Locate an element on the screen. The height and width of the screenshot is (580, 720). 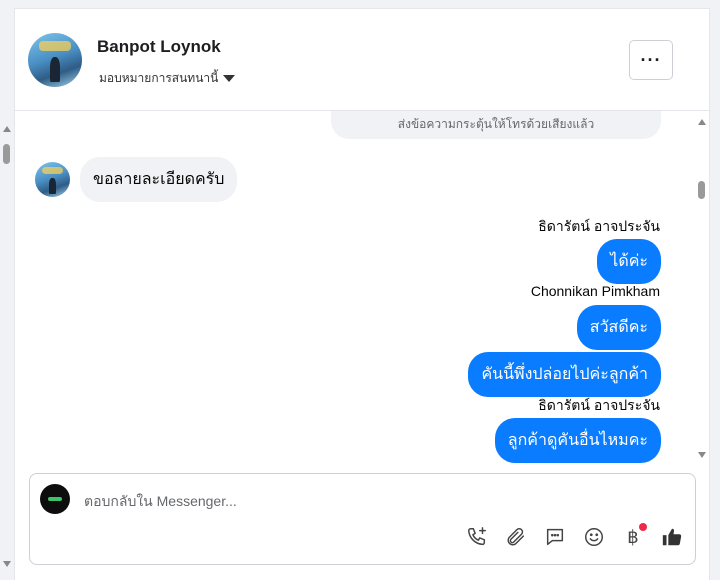
chat-scroll-thumb is located at coordinates (701, 190).